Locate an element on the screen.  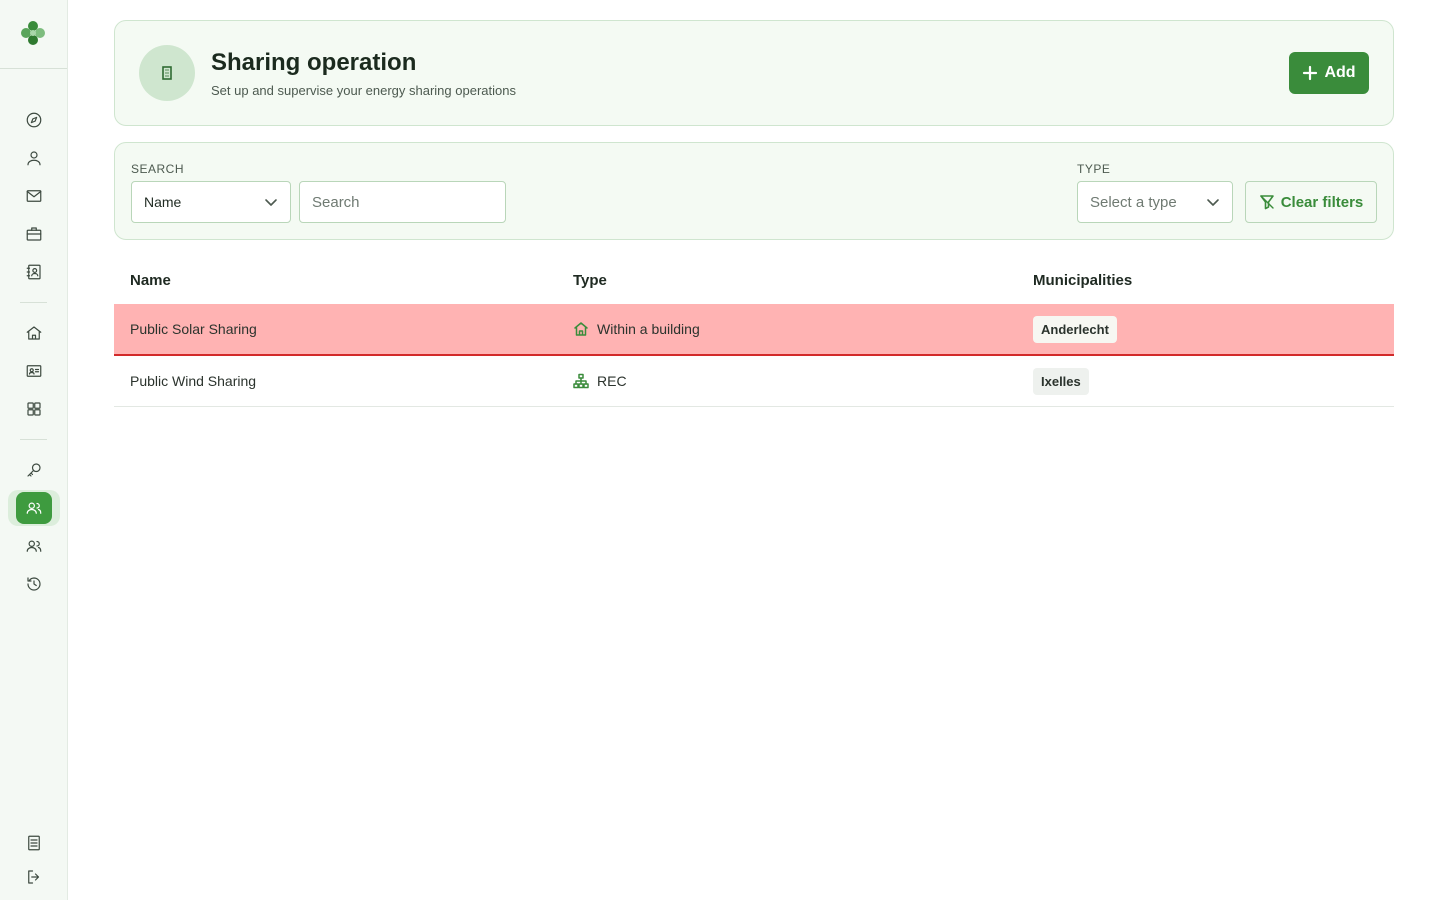
building-icon is located at coordinates (167, 73).